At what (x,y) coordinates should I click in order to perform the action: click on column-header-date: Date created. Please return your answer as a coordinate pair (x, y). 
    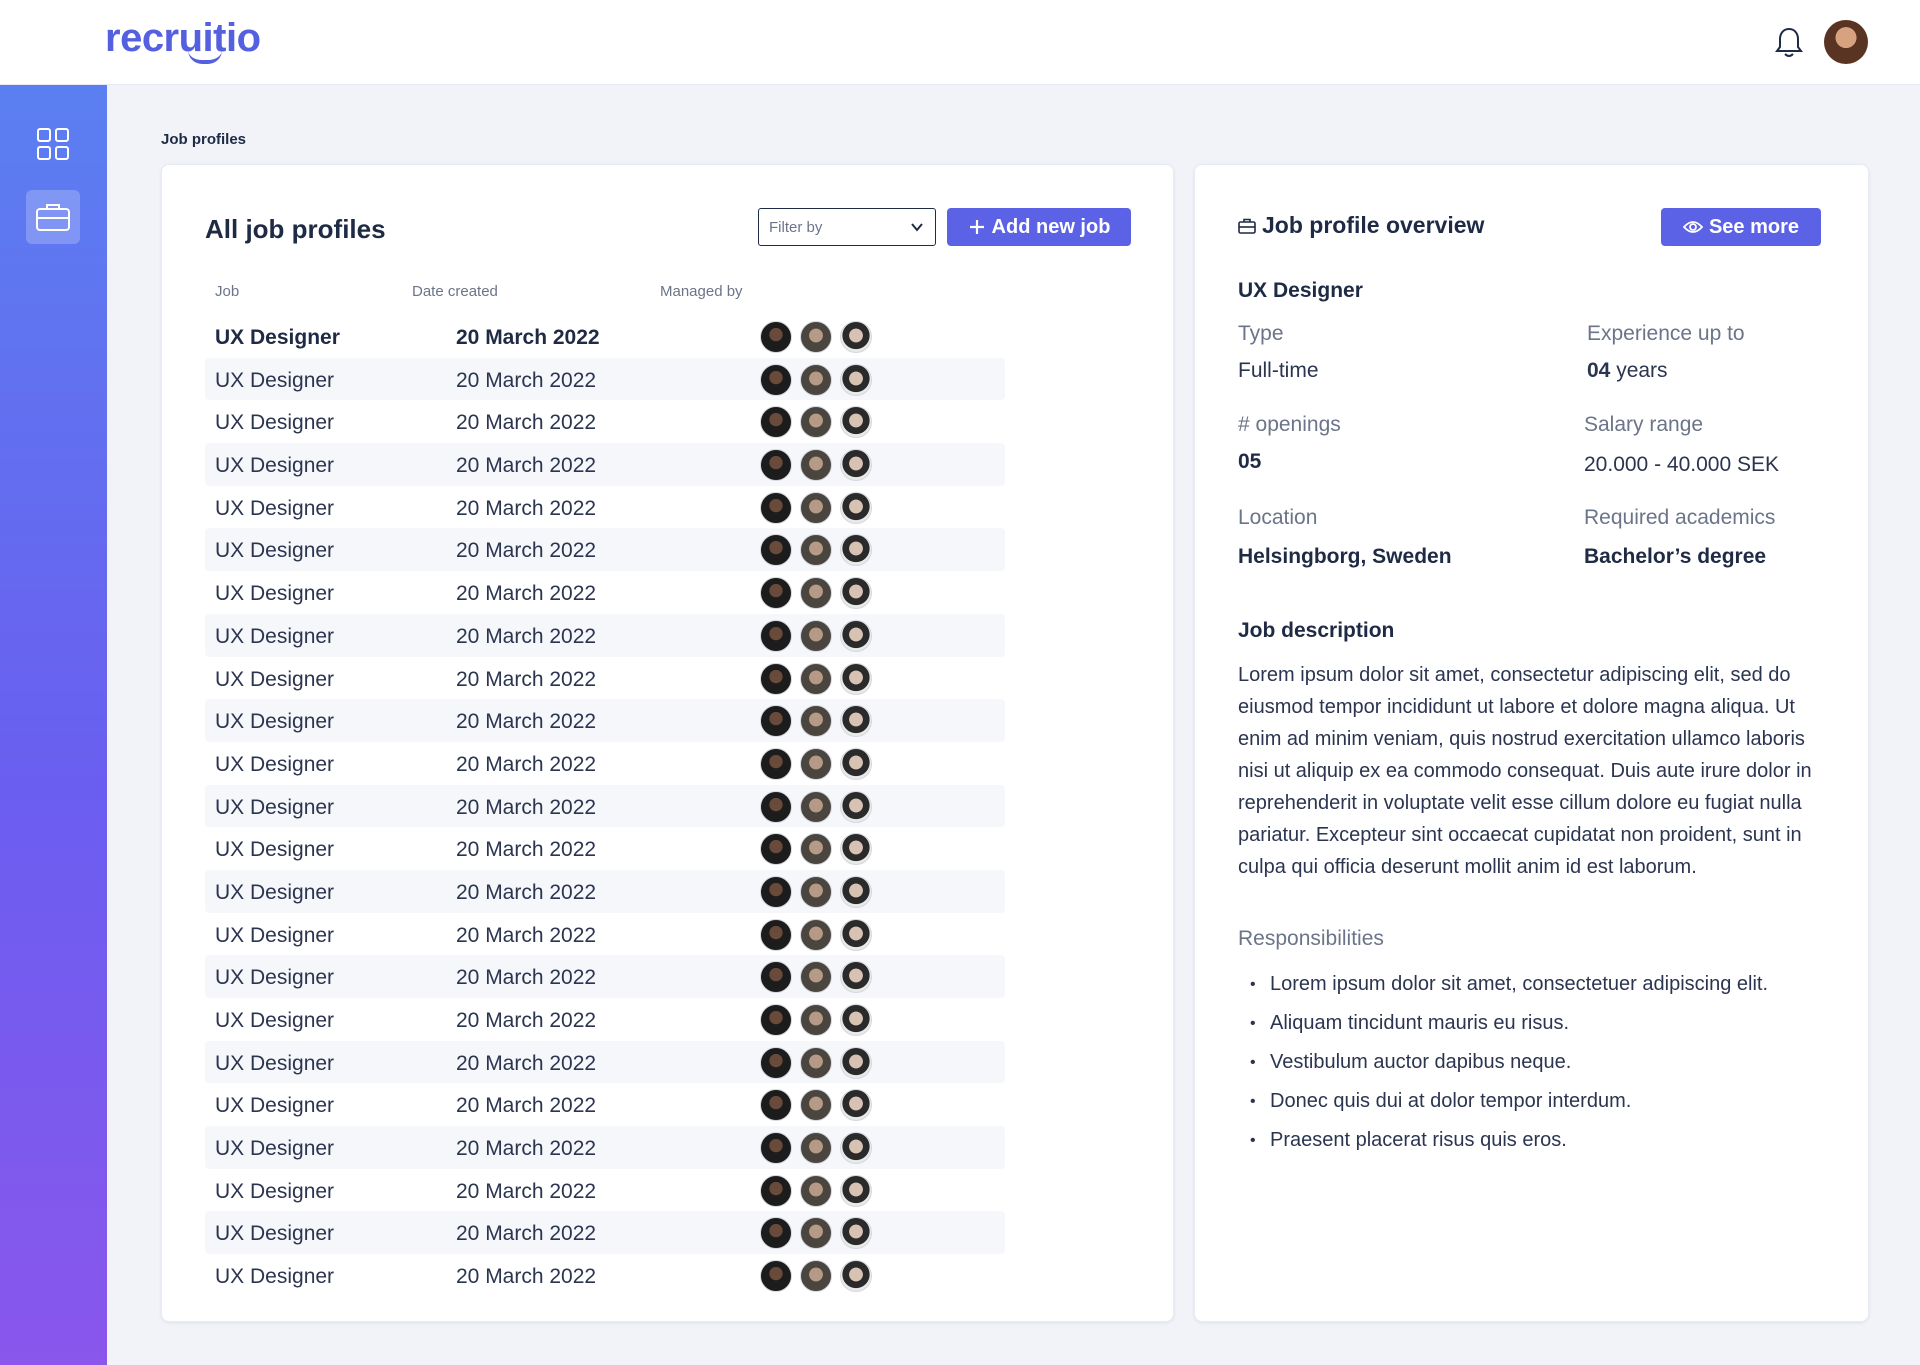
    Looking at the image, I should click on (455, 291).